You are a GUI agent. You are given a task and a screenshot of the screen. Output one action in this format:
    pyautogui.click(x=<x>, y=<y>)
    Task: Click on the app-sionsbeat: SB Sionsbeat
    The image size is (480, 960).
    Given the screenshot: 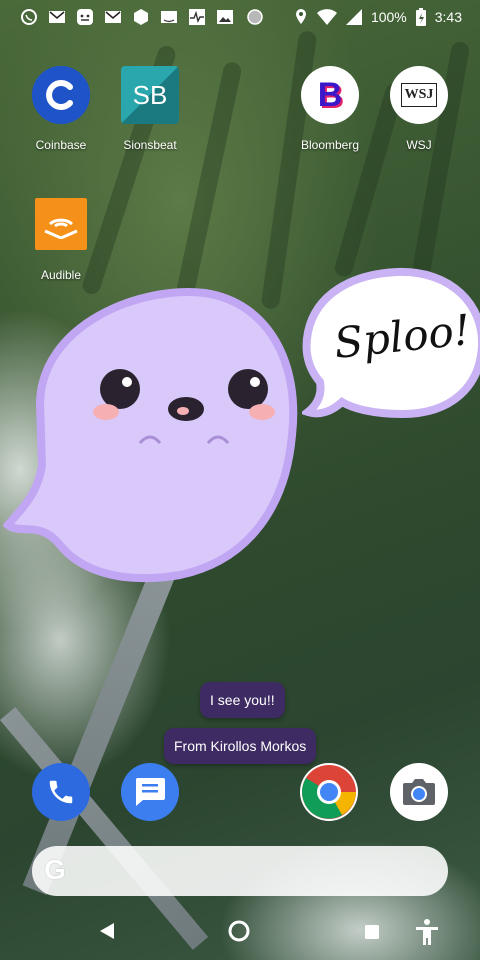 What is the action you would take?
    pyautogui.click(x=150, y=109)
    